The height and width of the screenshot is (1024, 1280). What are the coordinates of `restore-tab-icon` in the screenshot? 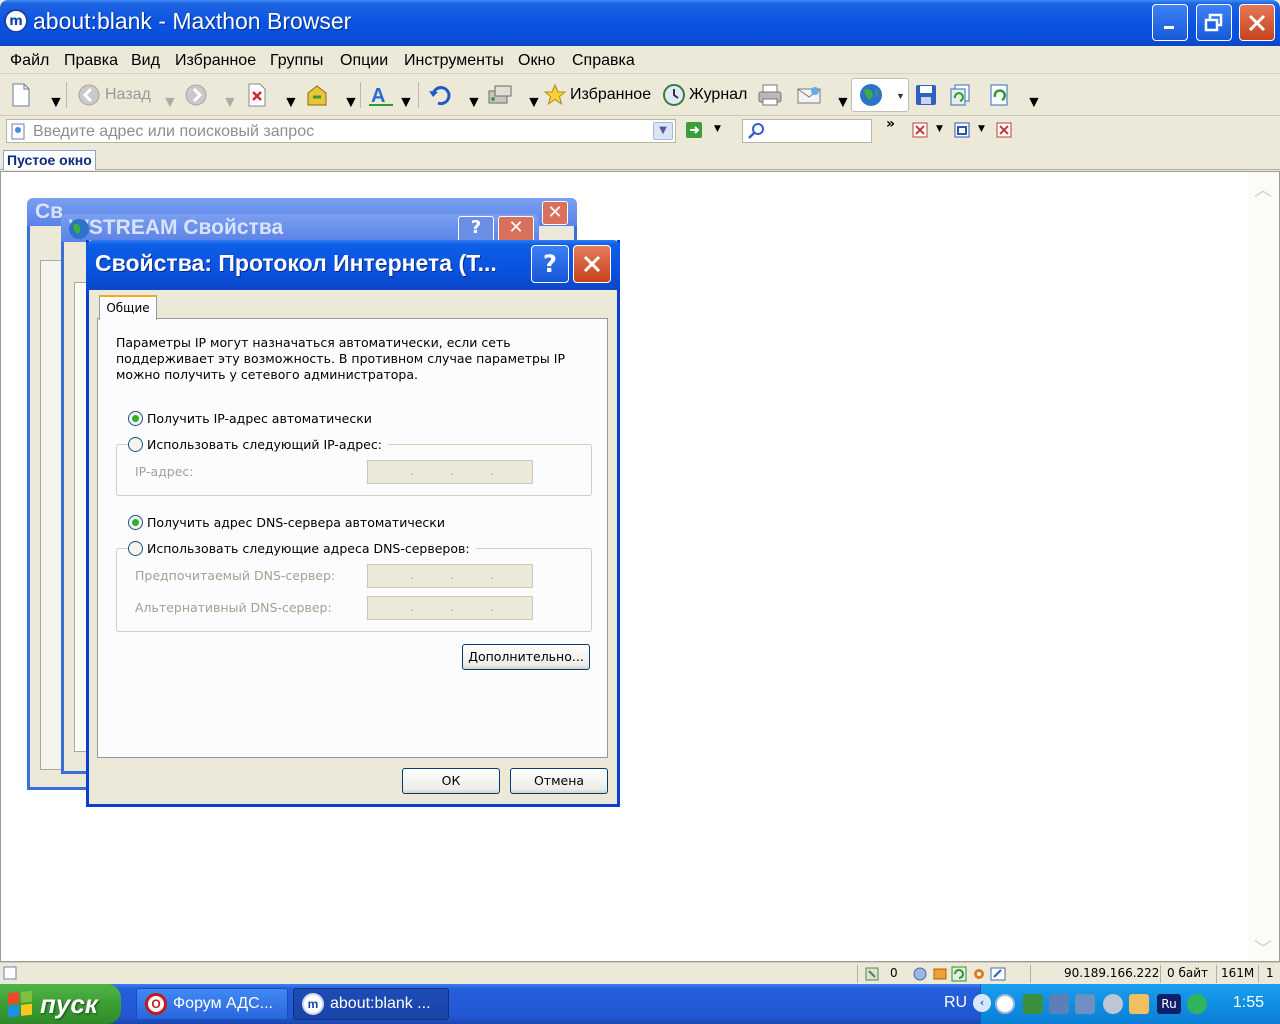 It's located at (962, 130).